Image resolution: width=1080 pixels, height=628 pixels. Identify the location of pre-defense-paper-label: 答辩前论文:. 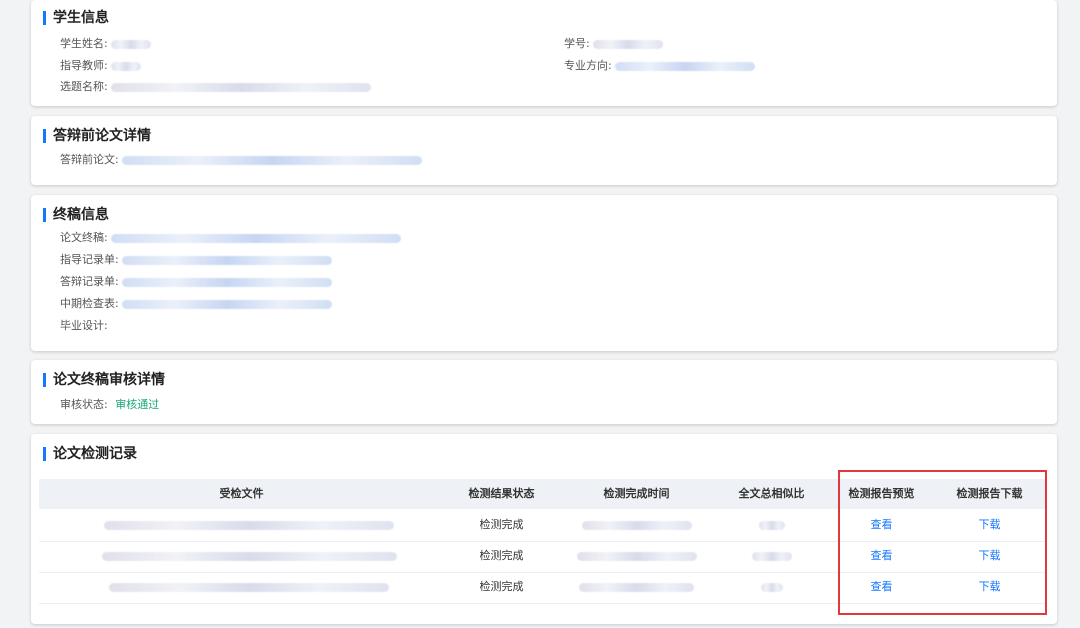
(89, 159).